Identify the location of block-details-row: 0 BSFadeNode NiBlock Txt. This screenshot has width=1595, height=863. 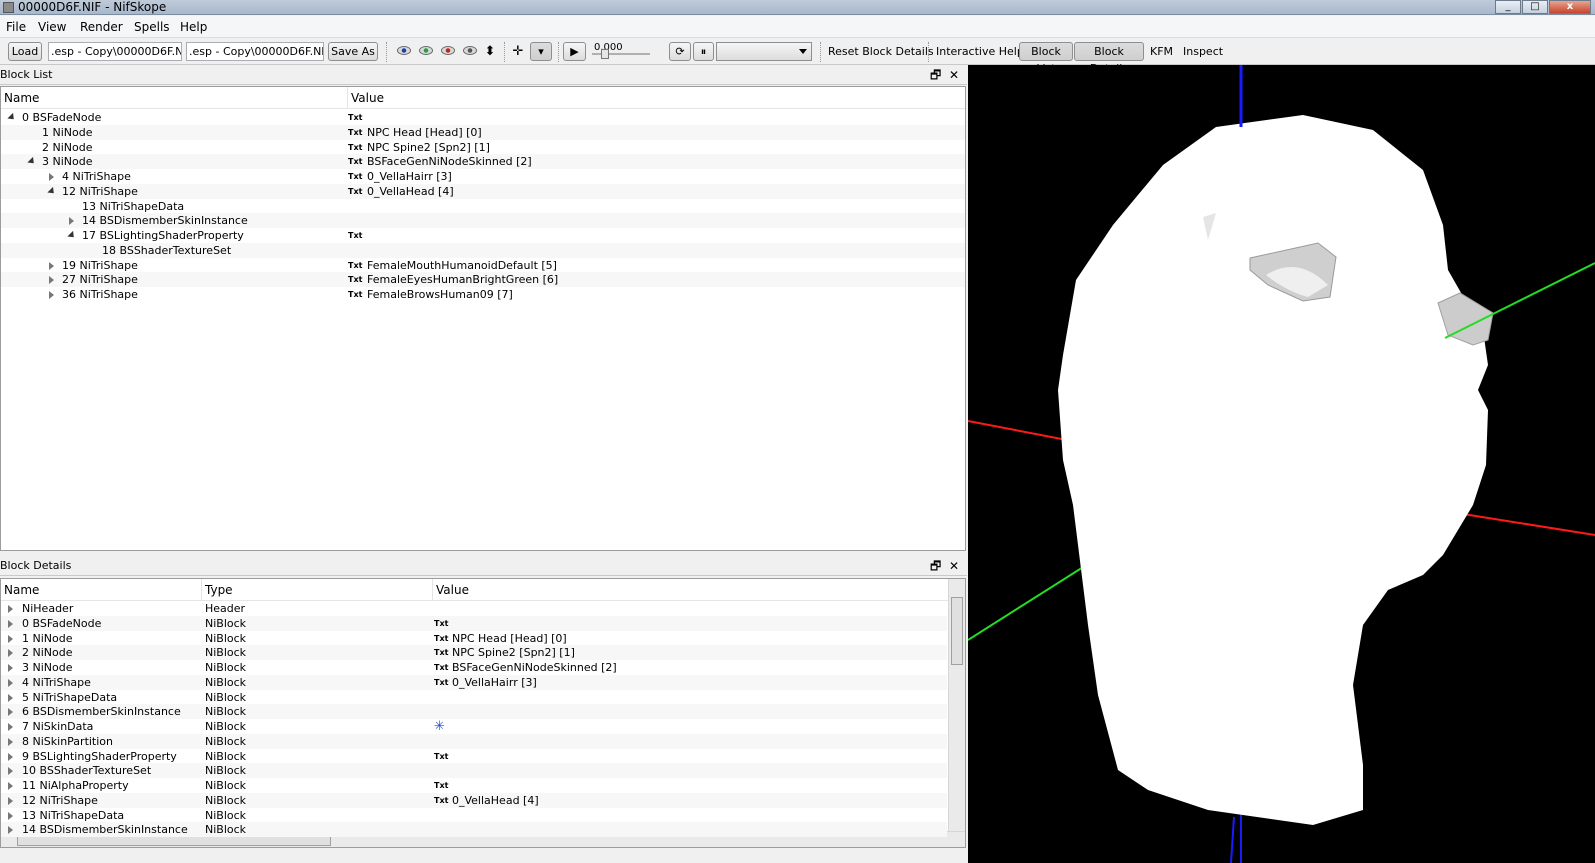
(474, 623).